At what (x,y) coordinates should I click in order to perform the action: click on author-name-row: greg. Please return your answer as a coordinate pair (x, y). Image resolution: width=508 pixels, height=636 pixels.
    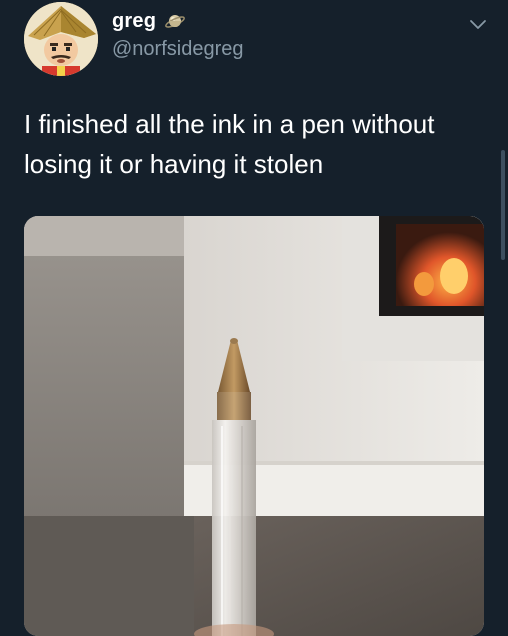
    Looking at the image, I should click on (149, 21).